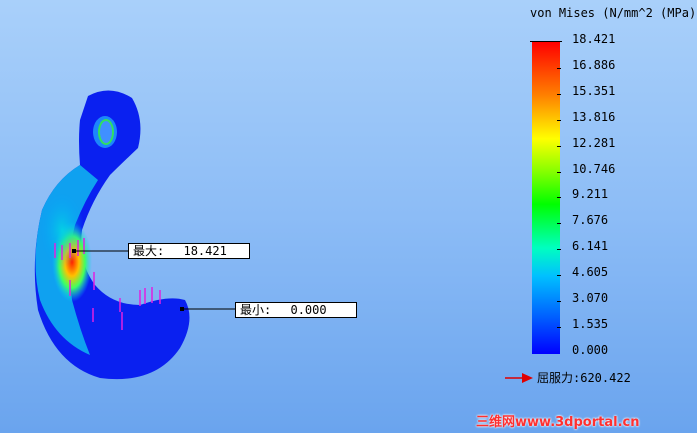 Image resolution: width=697 pixels, height=433 pixels. Describe the element at coordinates (112, 235) in the screenshot. I see `hook-model` at that location.